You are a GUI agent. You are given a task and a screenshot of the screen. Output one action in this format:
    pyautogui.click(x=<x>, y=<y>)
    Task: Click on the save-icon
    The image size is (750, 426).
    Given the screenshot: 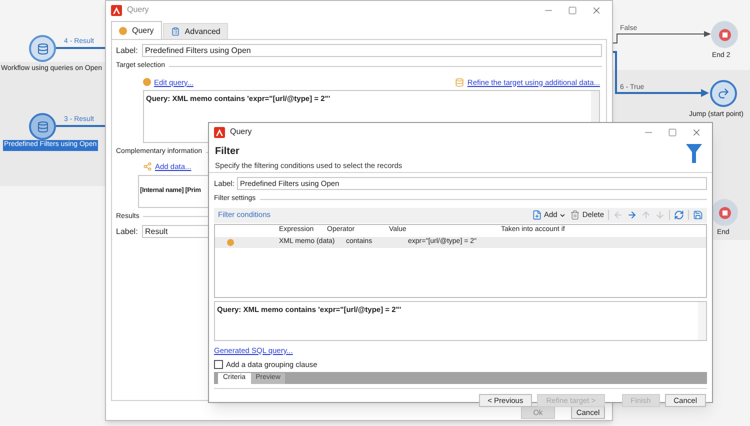 What is the action you would take?
    pyautogui.click(x=698, y=215)
    